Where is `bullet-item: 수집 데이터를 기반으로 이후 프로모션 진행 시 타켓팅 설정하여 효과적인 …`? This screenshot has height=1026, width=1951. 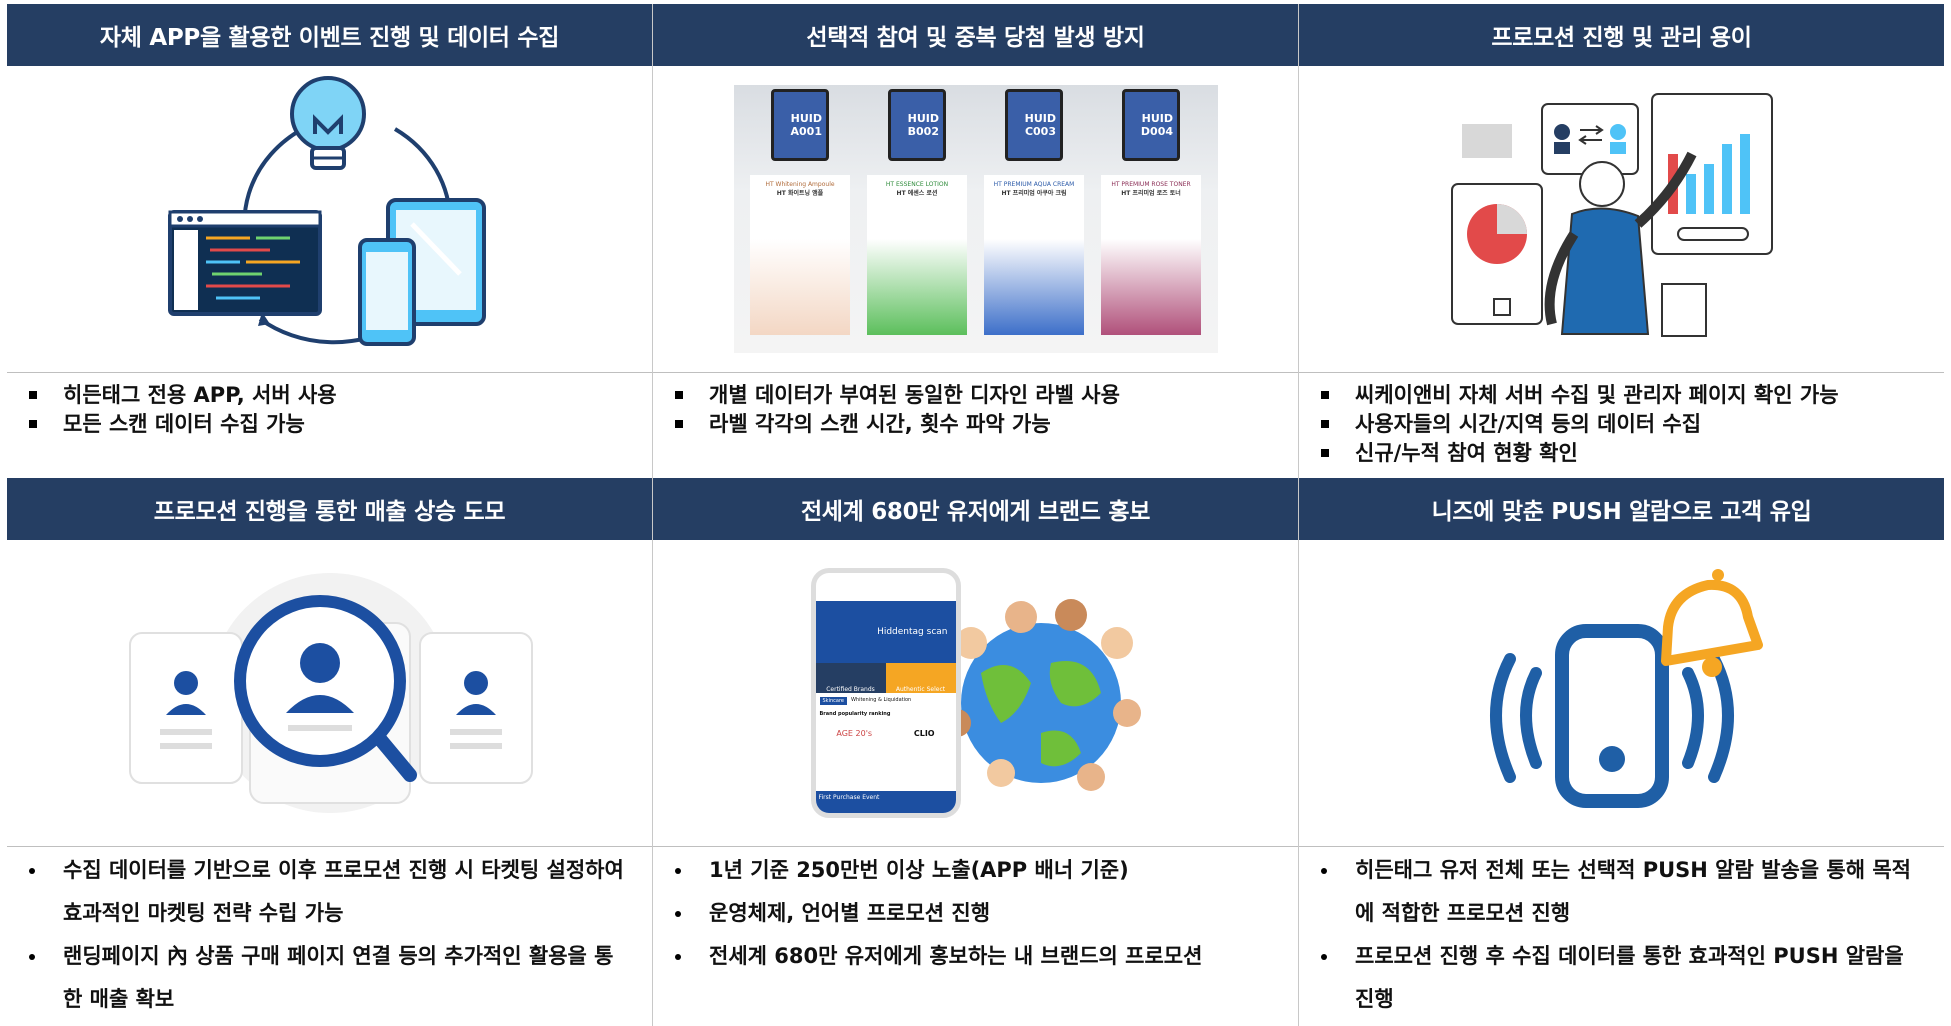 bullet-item: 수집 데이터를 기반으로 이후 프로모션 진행 시 타켓팅 설정하여 효과적인 … is located at coordinates (329, 892).